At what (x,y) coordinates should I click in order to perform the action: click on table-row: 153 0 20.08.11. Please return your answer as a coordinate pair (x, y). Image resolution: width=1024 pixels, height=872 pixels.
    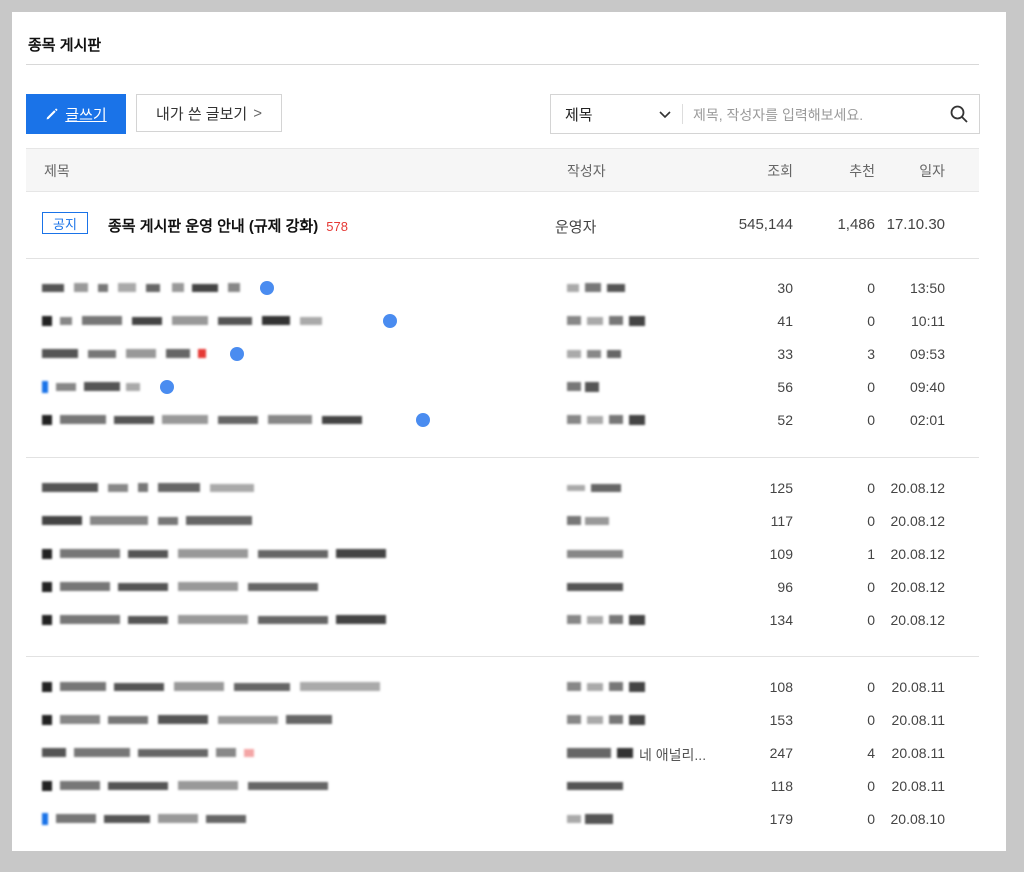
    Looking at the image, I should click on (502, 720).